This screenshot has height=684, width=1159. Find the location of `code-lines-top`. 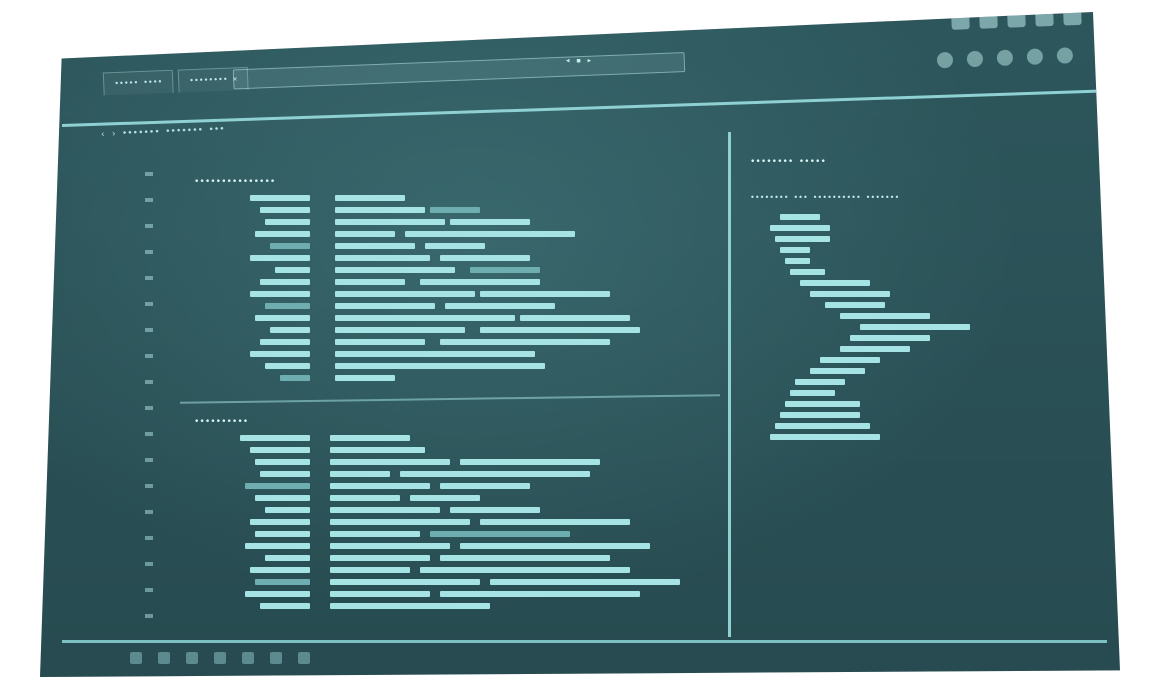

code-lines-top is located at coordinates (450, 288).